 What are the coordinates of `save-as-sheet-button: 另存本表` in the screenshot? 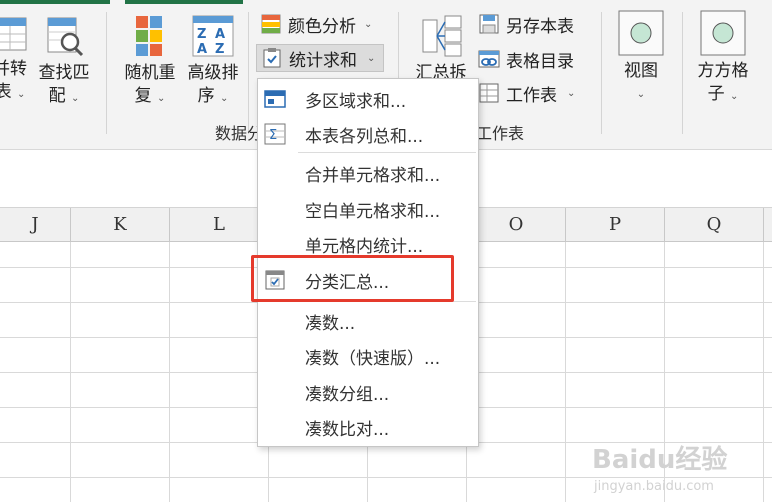 It's located at (526, 24).